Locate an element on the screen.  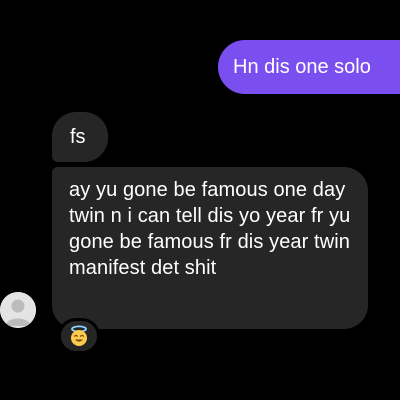
message-reaction is located at coordinates (79, 336).